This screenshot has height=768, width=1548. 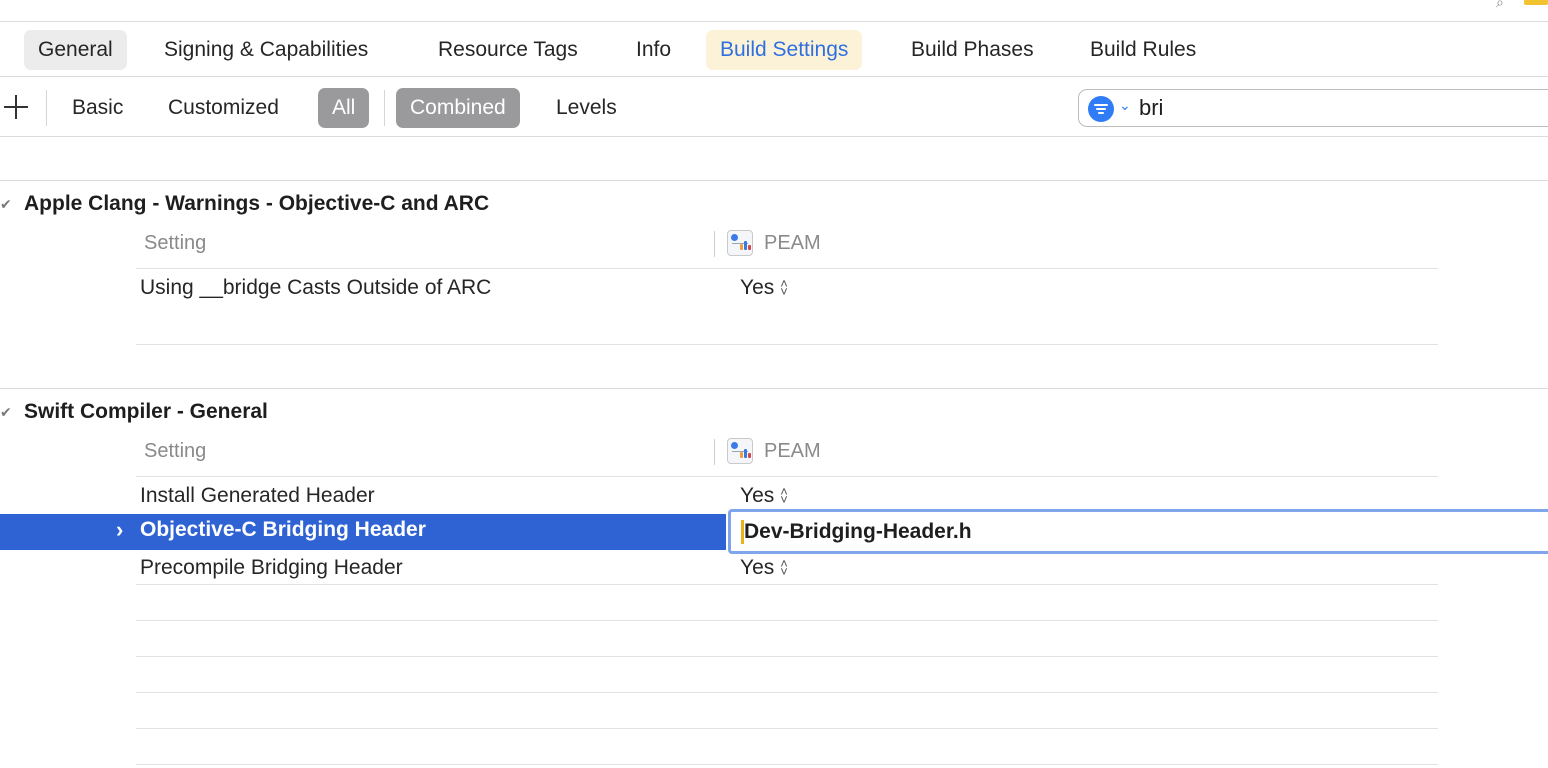 I want to click on setting-name: Install Generated Header, so click(x=257, y=496).